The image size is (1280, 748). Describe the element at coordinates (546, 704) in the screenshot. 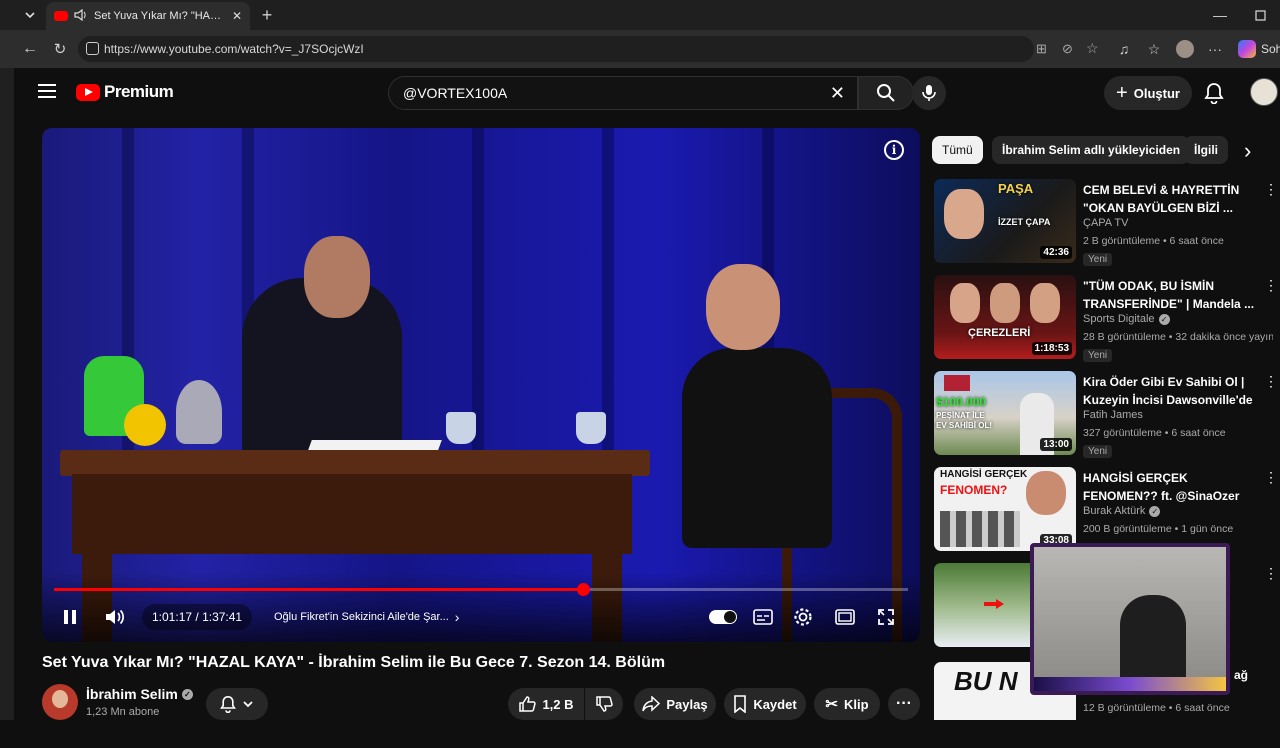

I see `like-button: 1,2 B` at that location.